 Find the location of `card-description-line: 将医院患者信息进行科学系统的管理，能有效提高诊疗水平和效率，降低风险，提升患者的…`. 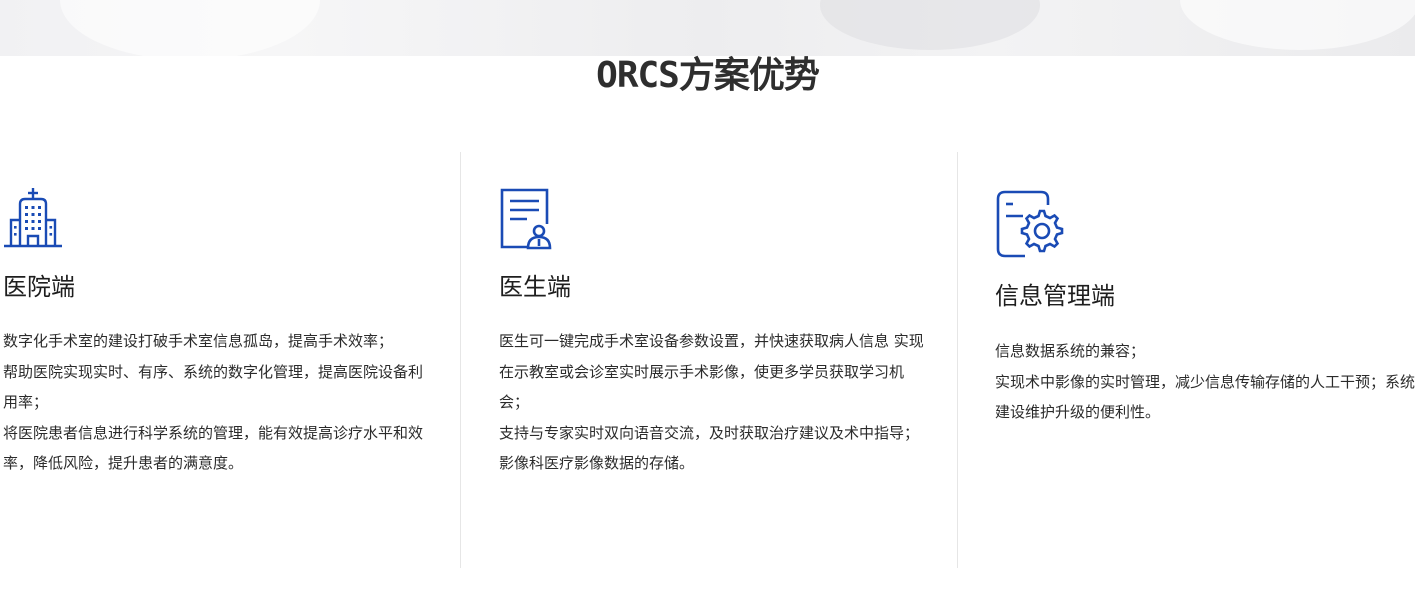

card-description-line: 将医院患者信息进行科学系统的管理，能有效提高诊疗水平和效率，降低风险，提升患者的… is located at coordinates (213, 448).